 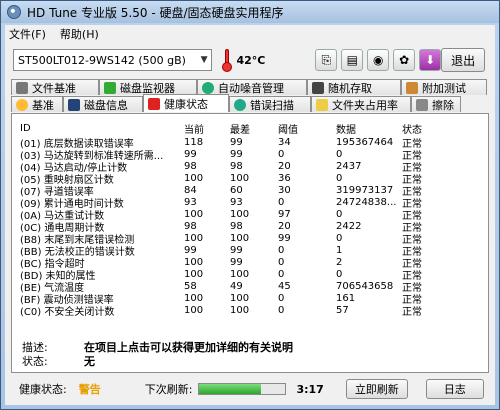 I want to click on health-status-label: 健康状态:, so click(x=43, y=389).